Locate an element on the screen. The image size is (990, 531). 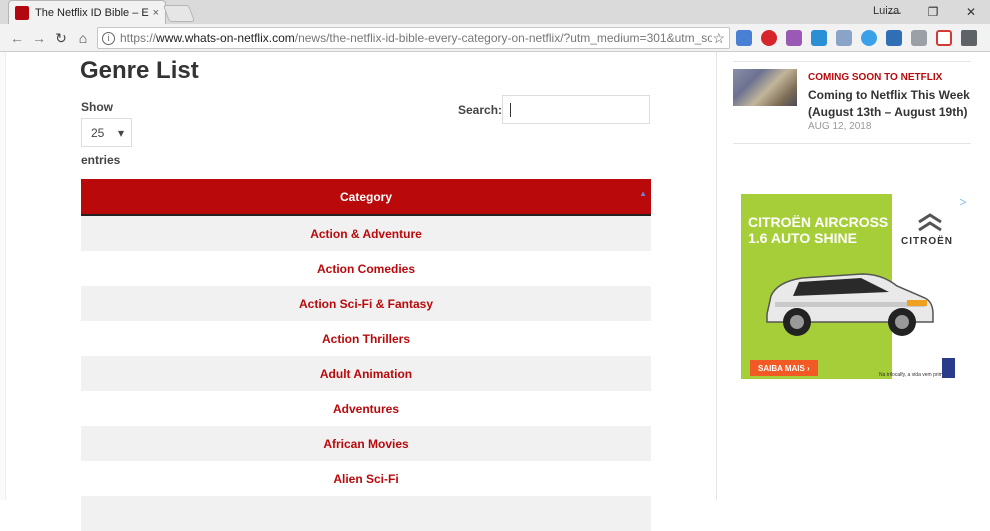
image-extension-icon is located at coordinates (919, 38).